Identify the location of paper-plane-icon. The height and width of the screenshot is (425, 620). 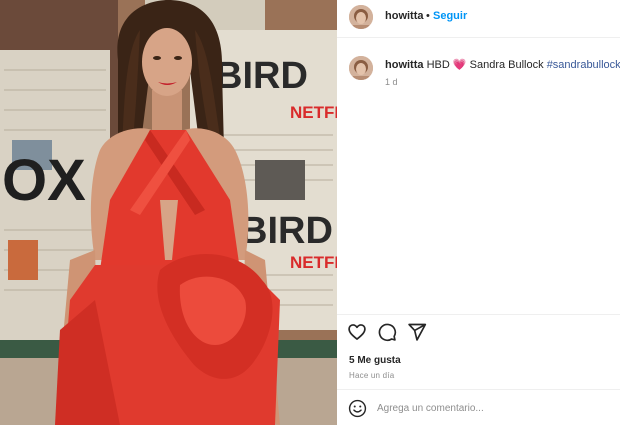
(417, 332).